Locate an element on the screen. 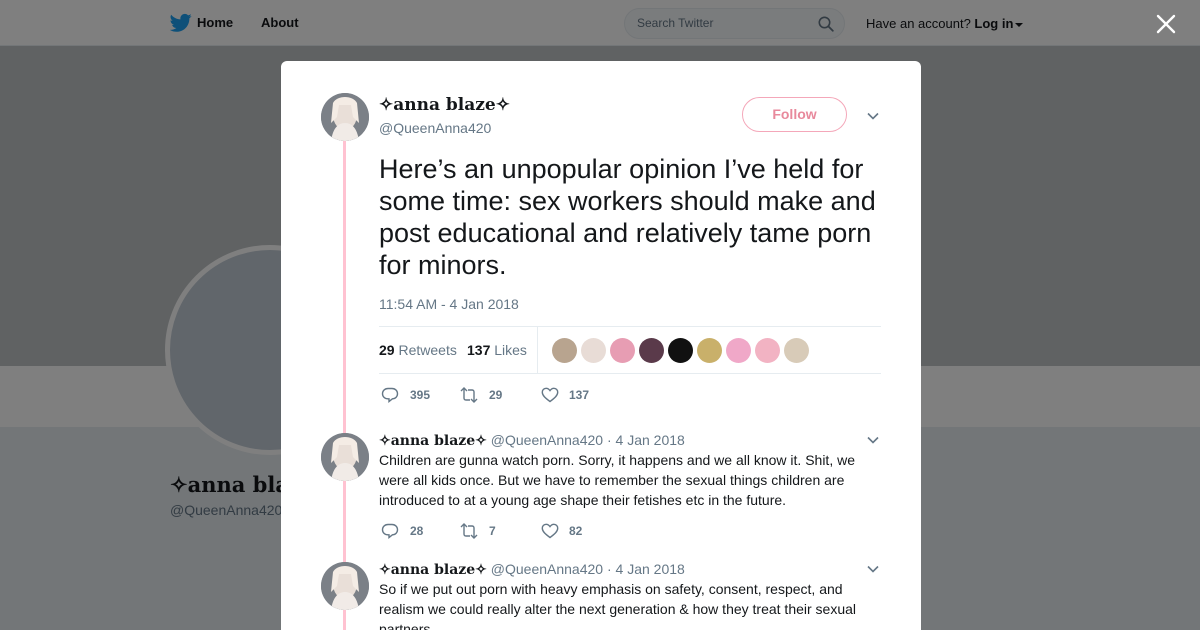 The width and height of the screenshot is (1200, 630). tweet-timestamp: 11:54 AM - 4 Jan 2018 is located at coordinates (449, 304).